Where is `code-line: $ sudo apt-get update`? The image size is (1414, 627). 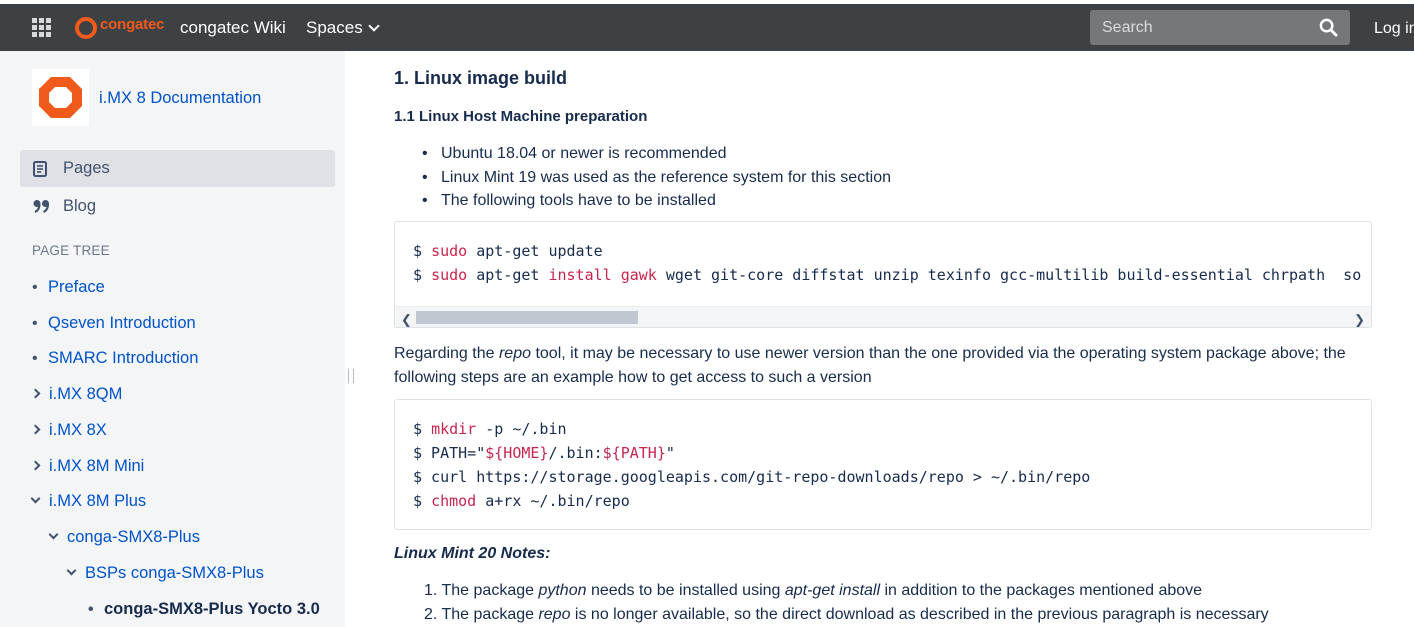 code-line: $ sudo apt-get update is located at coordinates (508, 251).